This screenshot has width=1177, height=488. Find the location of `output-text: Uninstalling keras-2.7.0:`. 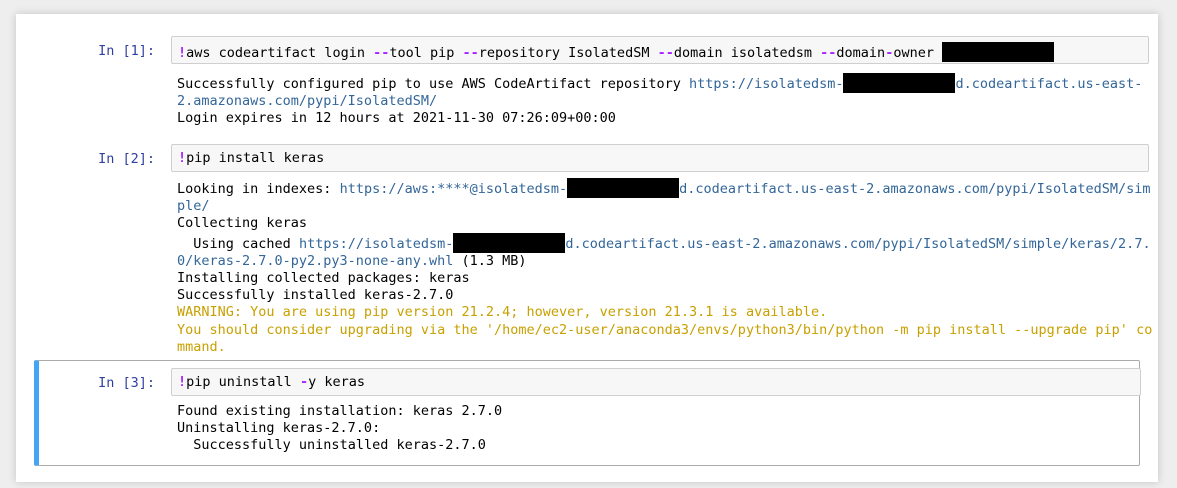

output-text: Uninstalling keras-2.7.0: is located at coordinates (279, 428).